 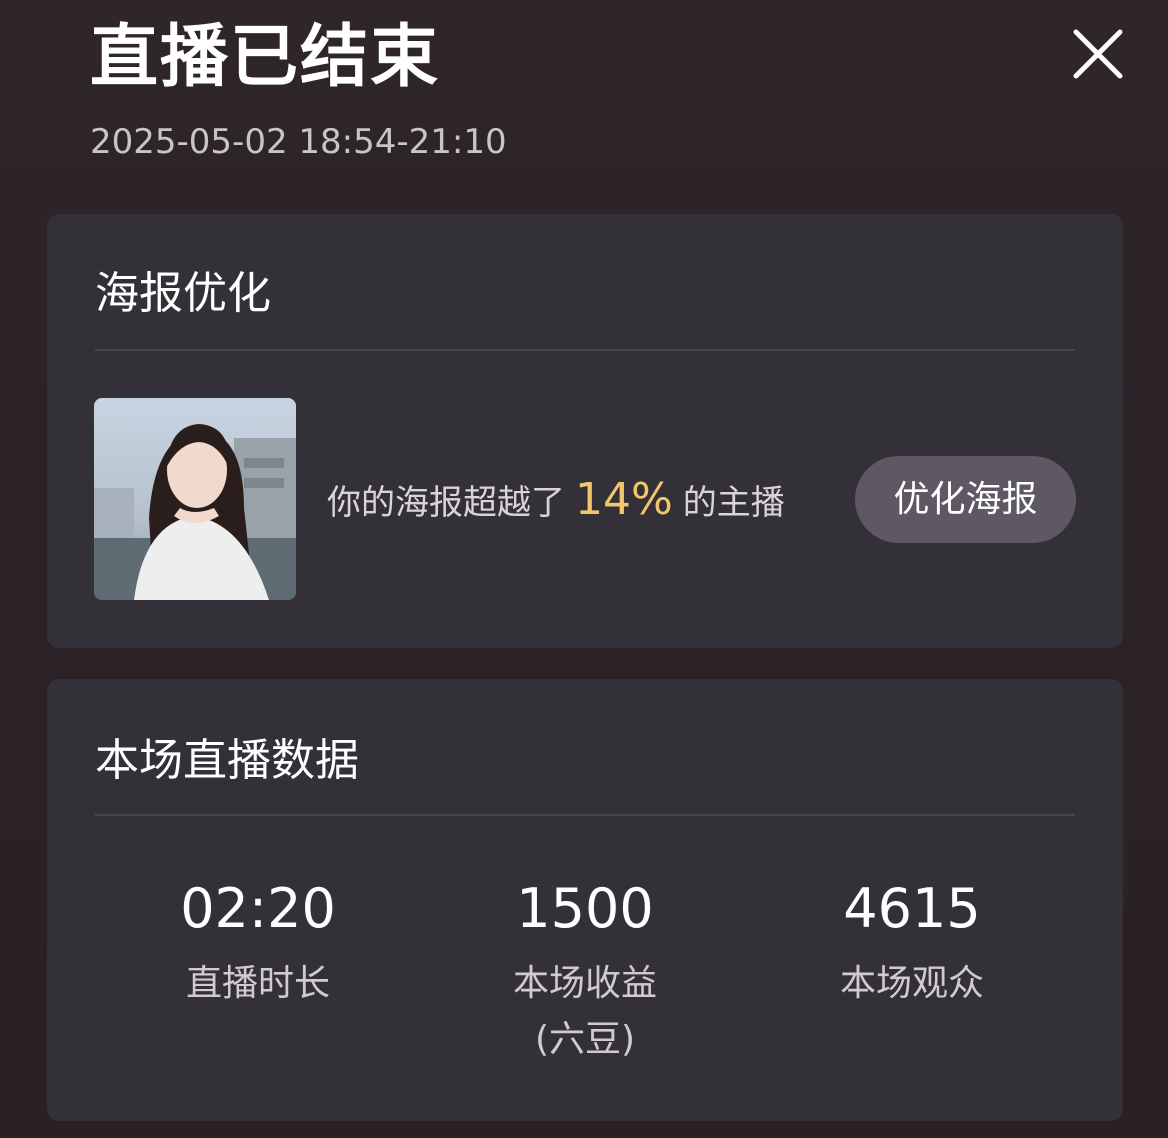 I want to click on stat-earnings-unit: (六豆), so click(x=585, y=1039).